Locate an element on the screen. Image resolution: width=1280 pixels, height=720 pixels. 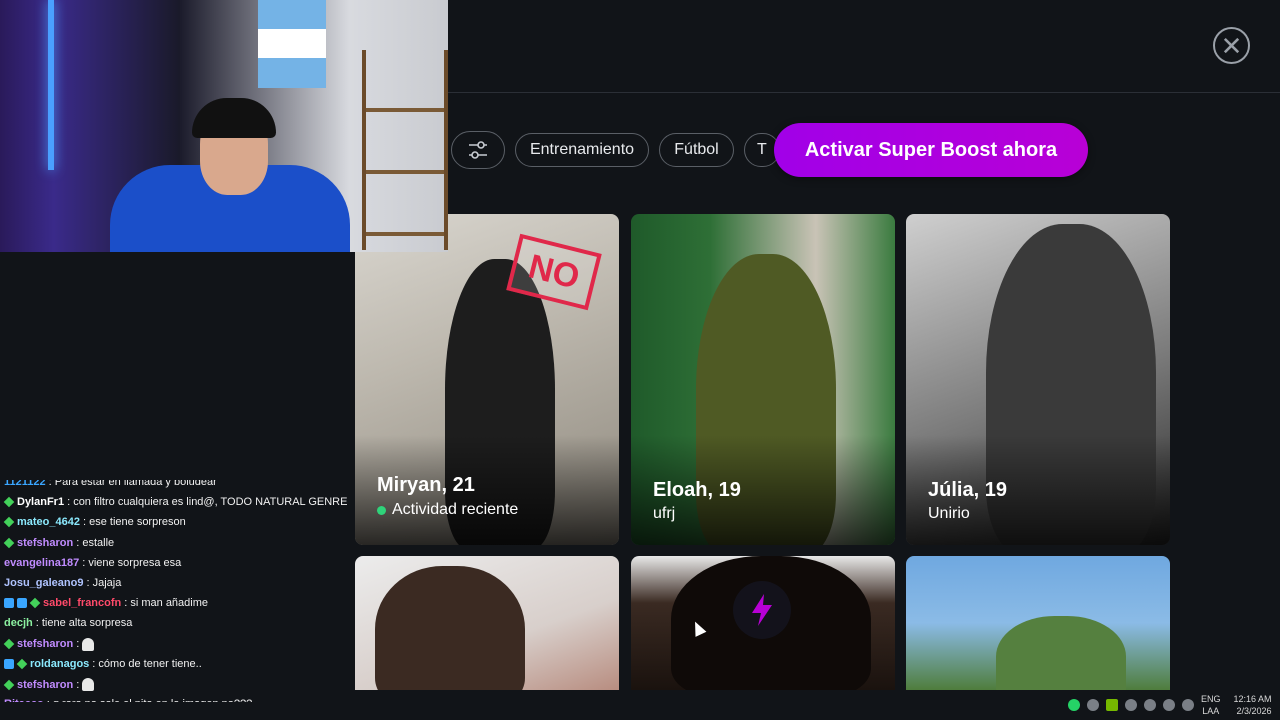
chat-message: sabel_francofn : si man añadime is located at coordinates (106, 603).